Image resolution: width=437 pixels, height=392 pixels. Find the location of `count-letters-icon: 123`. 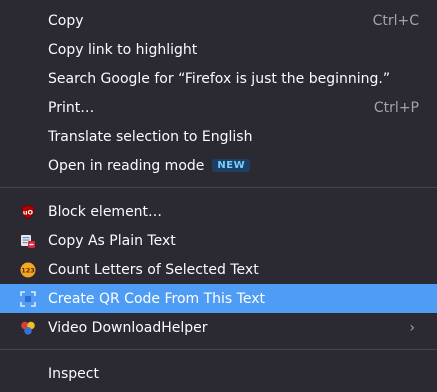

count-letters-icon: 123 is located at coordinates (28, 270).